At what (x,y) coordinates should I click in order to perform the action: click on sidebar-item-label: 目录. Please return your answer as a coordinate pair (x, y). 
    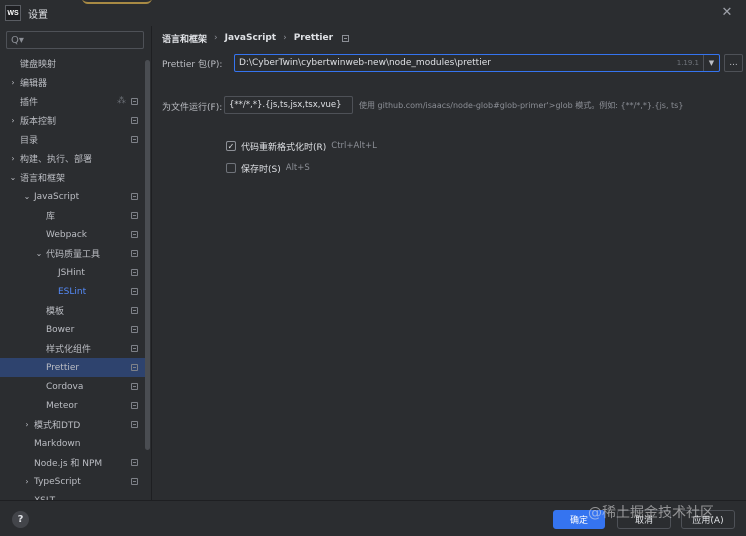
    Looking at the image, I should click on (29, 141).